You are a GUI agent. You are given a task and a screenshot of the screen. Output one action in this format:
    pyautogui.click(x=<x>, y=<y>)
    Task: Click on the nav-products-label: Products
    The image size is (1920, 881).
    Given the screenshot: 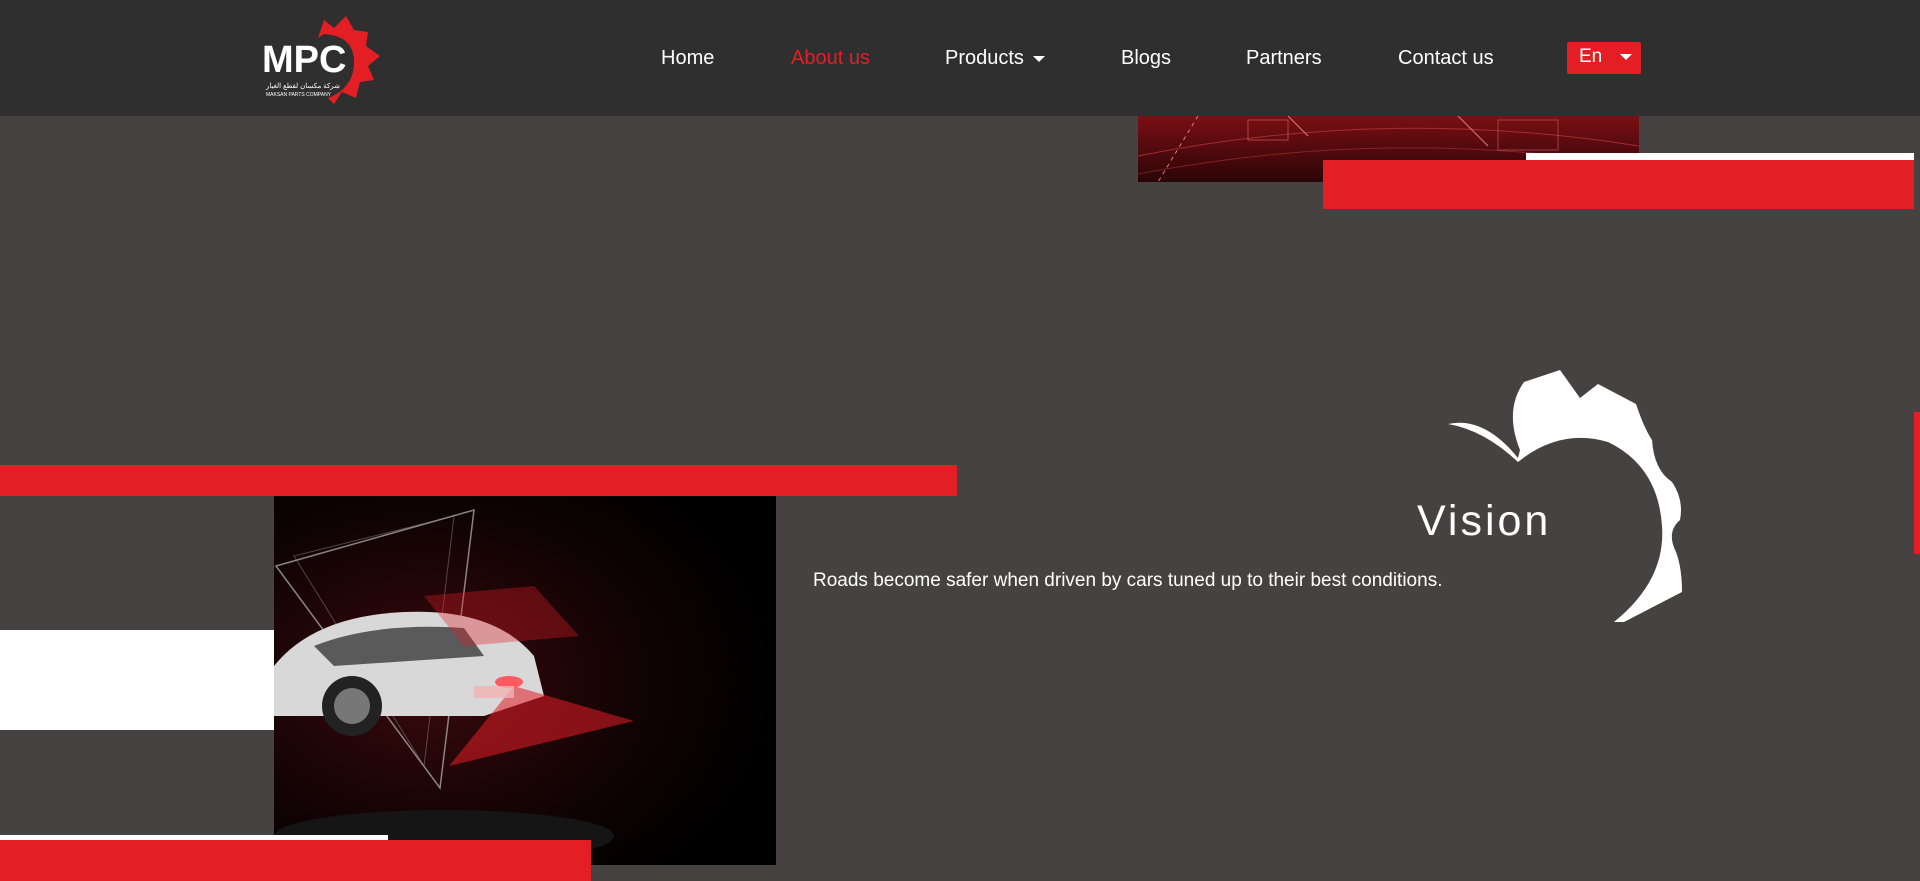 What is the action you would take?
    pyautogui.click(x=984, y=58)
    